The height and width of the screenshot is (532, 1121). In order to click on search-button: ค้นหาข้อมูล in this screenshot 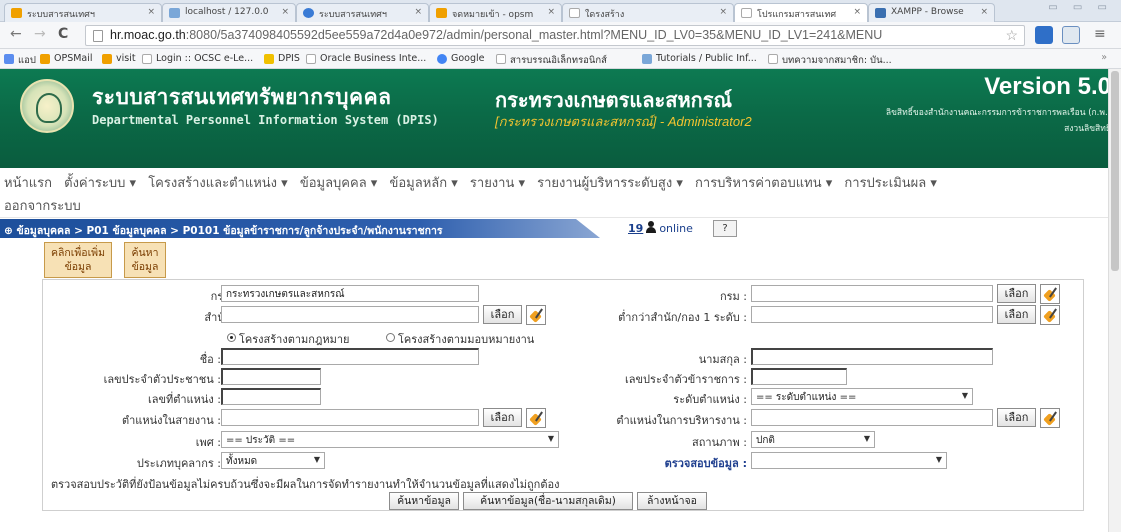, I will do `click(424, 501)`.